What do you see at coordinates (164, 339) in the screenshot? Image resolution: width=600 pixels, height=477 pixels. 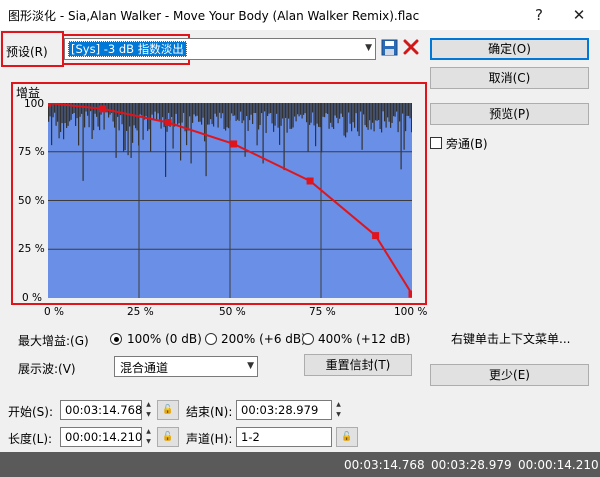 I see `max-gain-option-label: 100% (0 dB)` at bounding box center [164, 339].